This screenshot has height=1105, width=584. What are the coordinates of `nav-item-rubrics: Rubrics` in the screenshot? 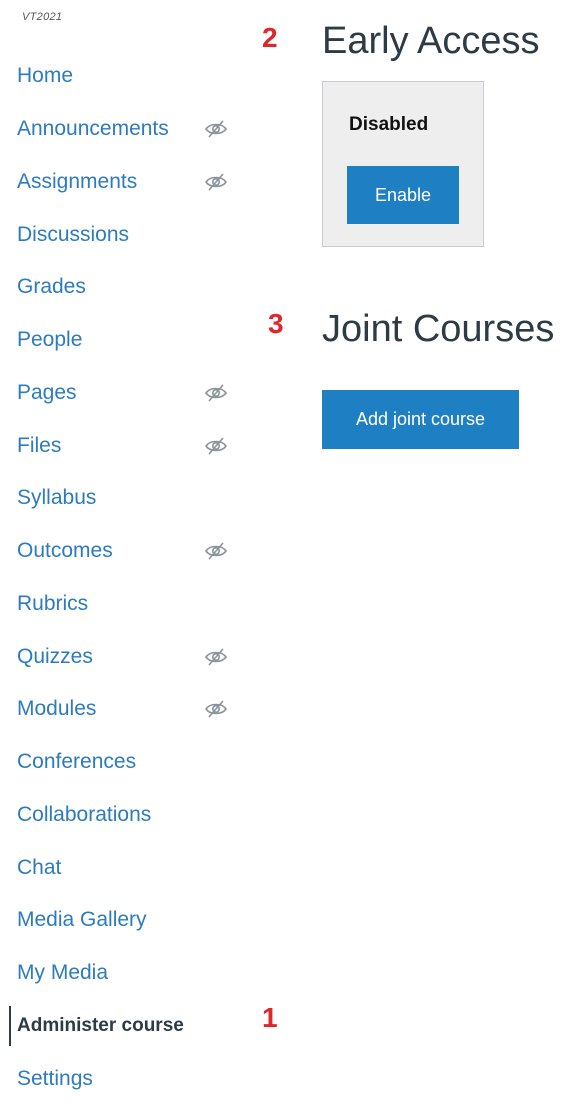 It's located at (130, 604).